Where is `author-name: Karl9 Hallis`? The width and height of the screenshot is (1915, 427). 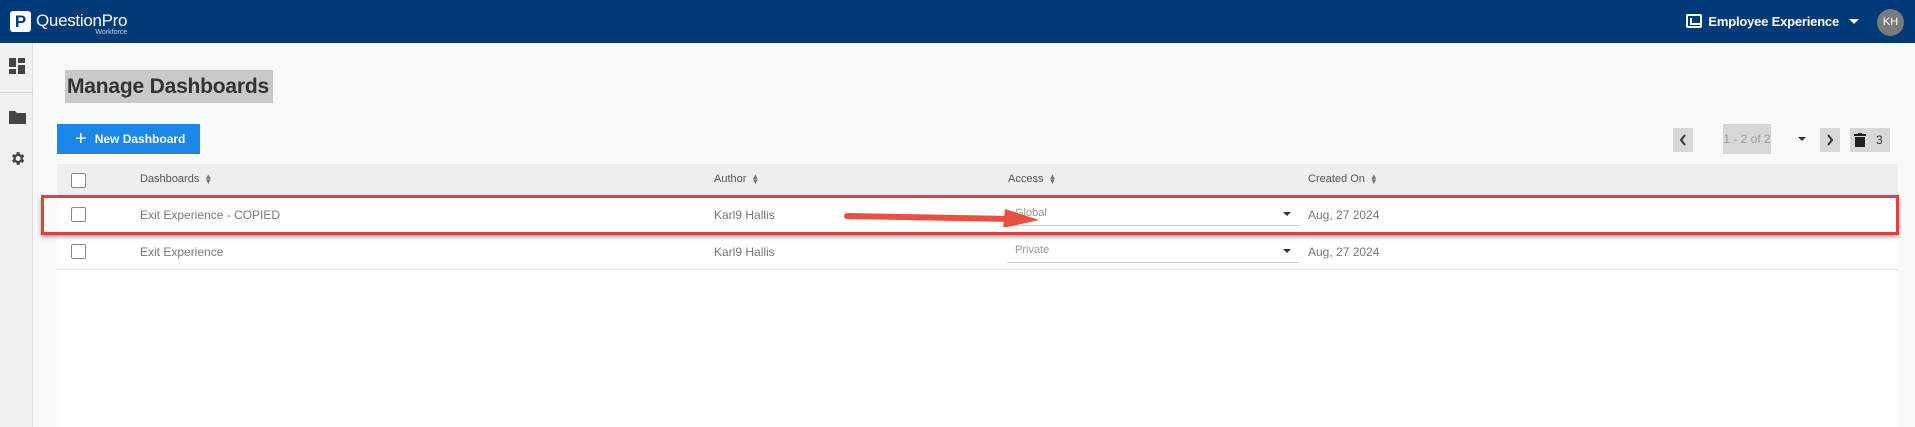 author-name: Karl9 Hallis is located at coordinates (744, 252).